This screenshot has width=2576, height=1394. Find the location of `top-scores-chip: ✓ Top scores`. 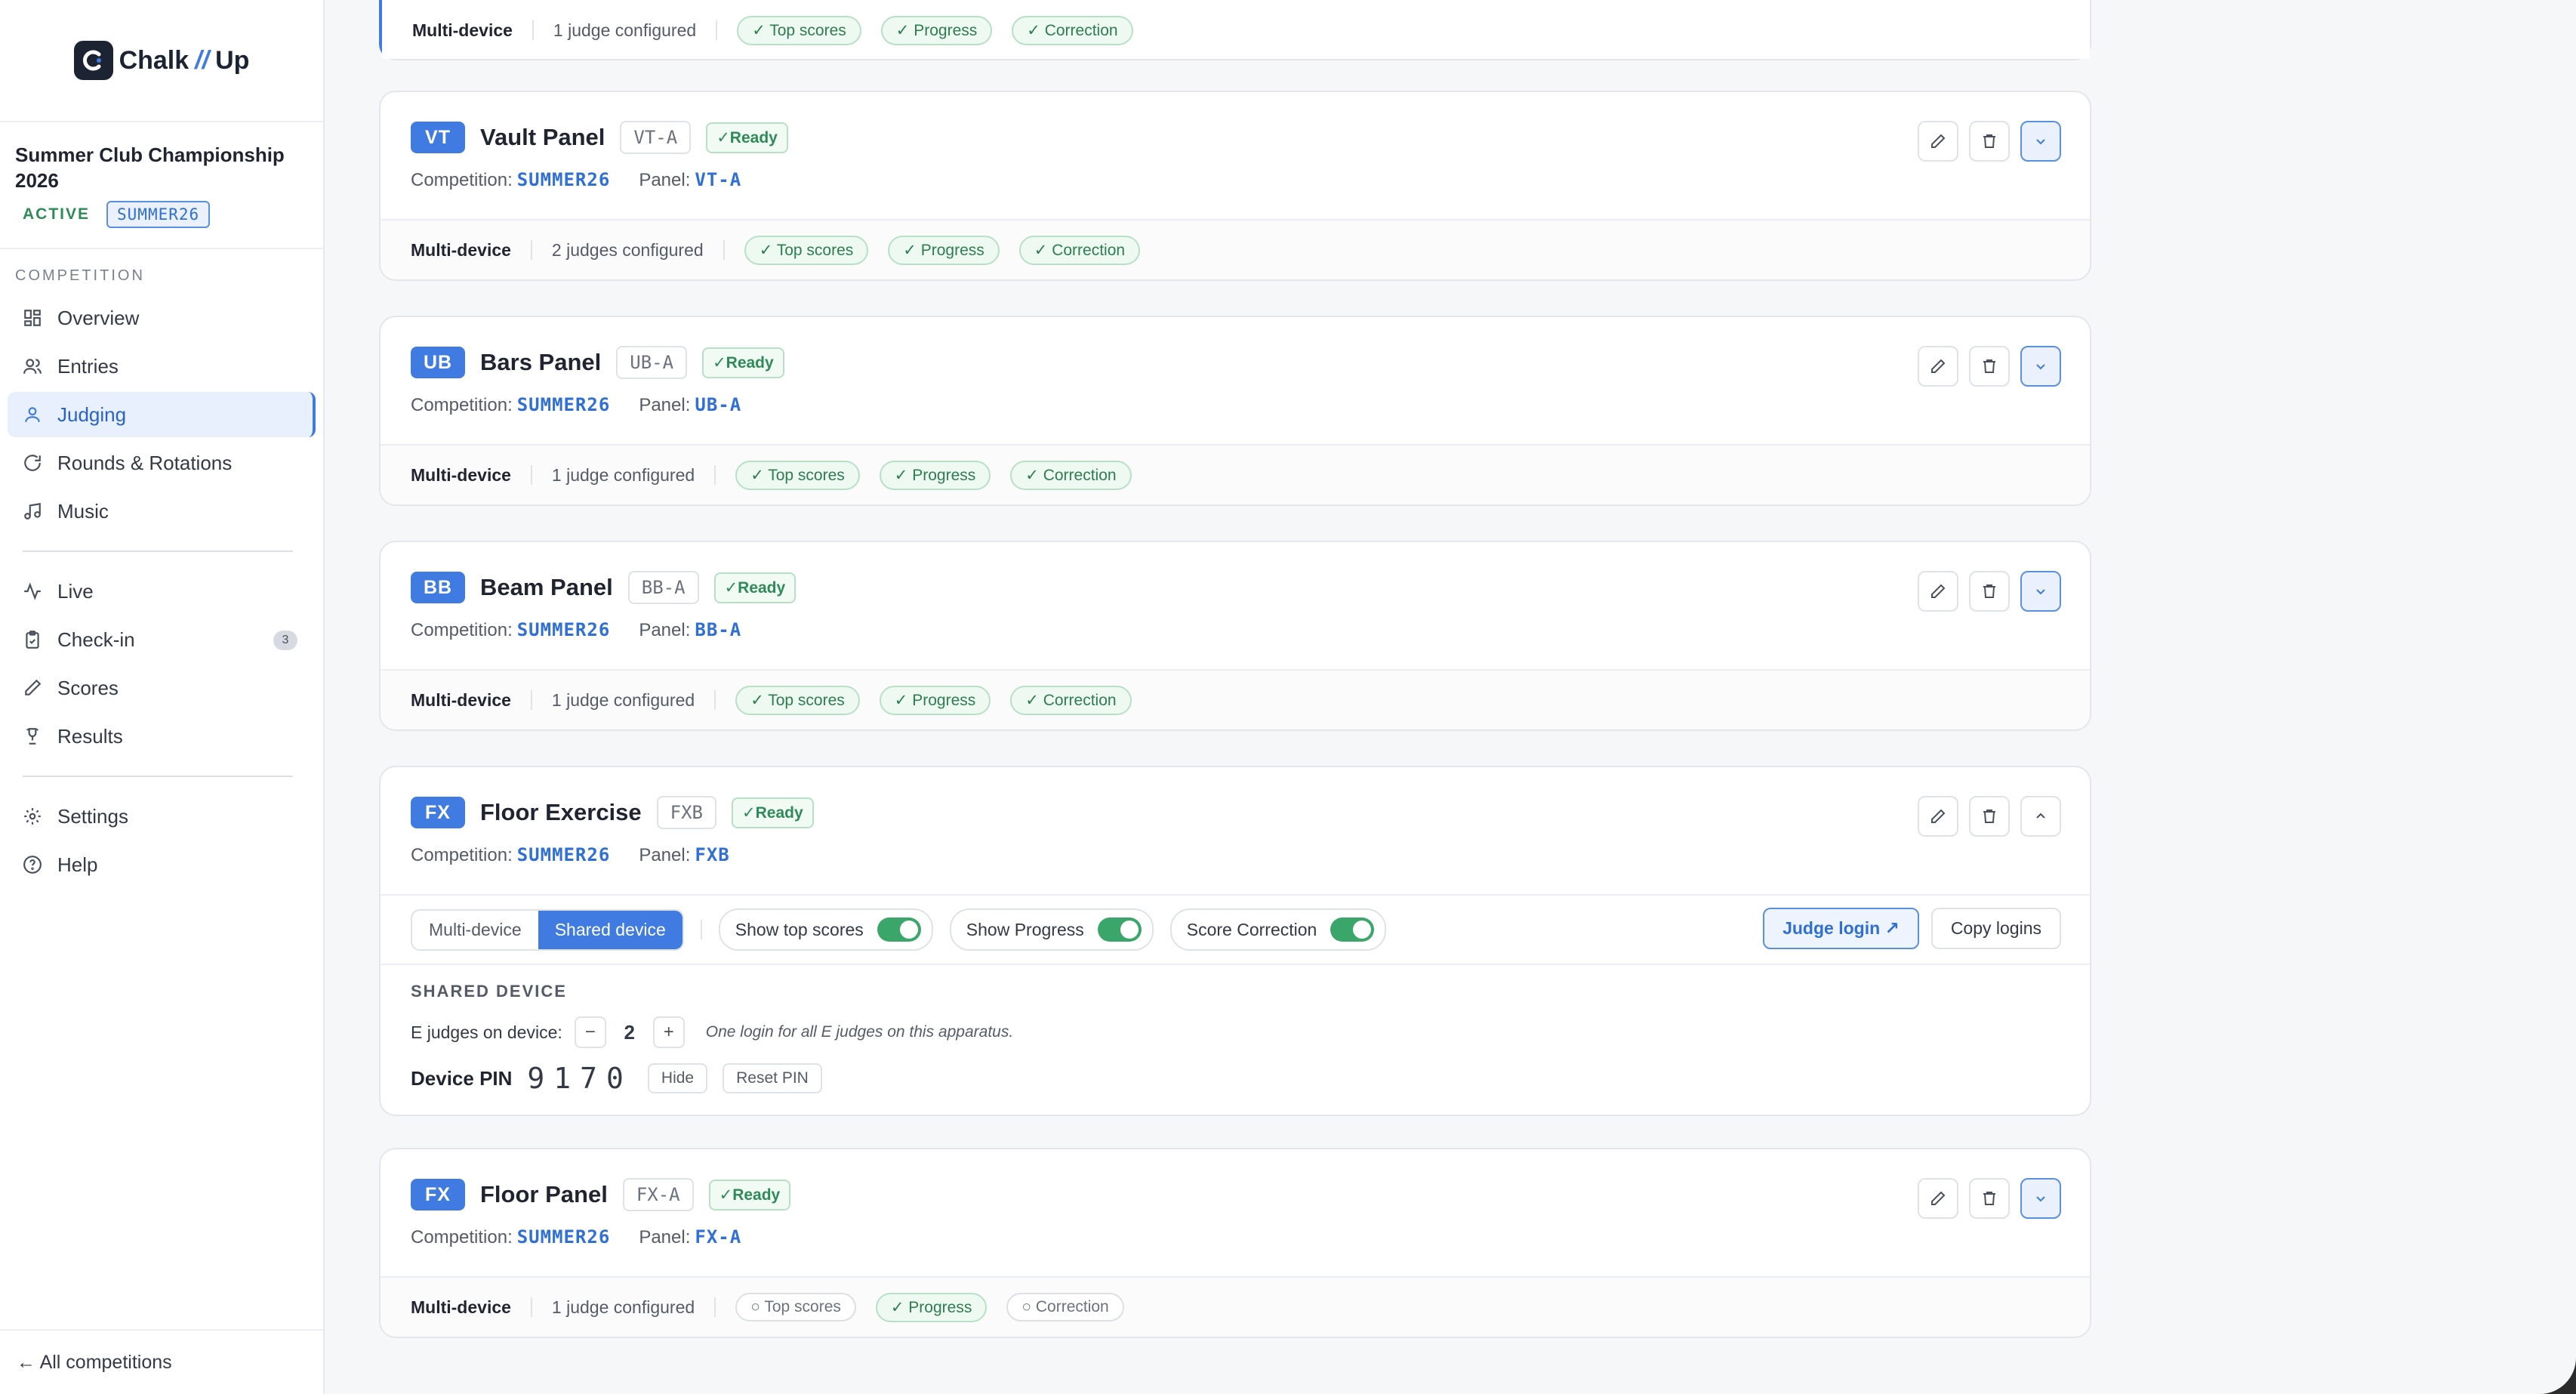

top-scores-chip: ✓ Top scores is located at coordinates (798, 475).